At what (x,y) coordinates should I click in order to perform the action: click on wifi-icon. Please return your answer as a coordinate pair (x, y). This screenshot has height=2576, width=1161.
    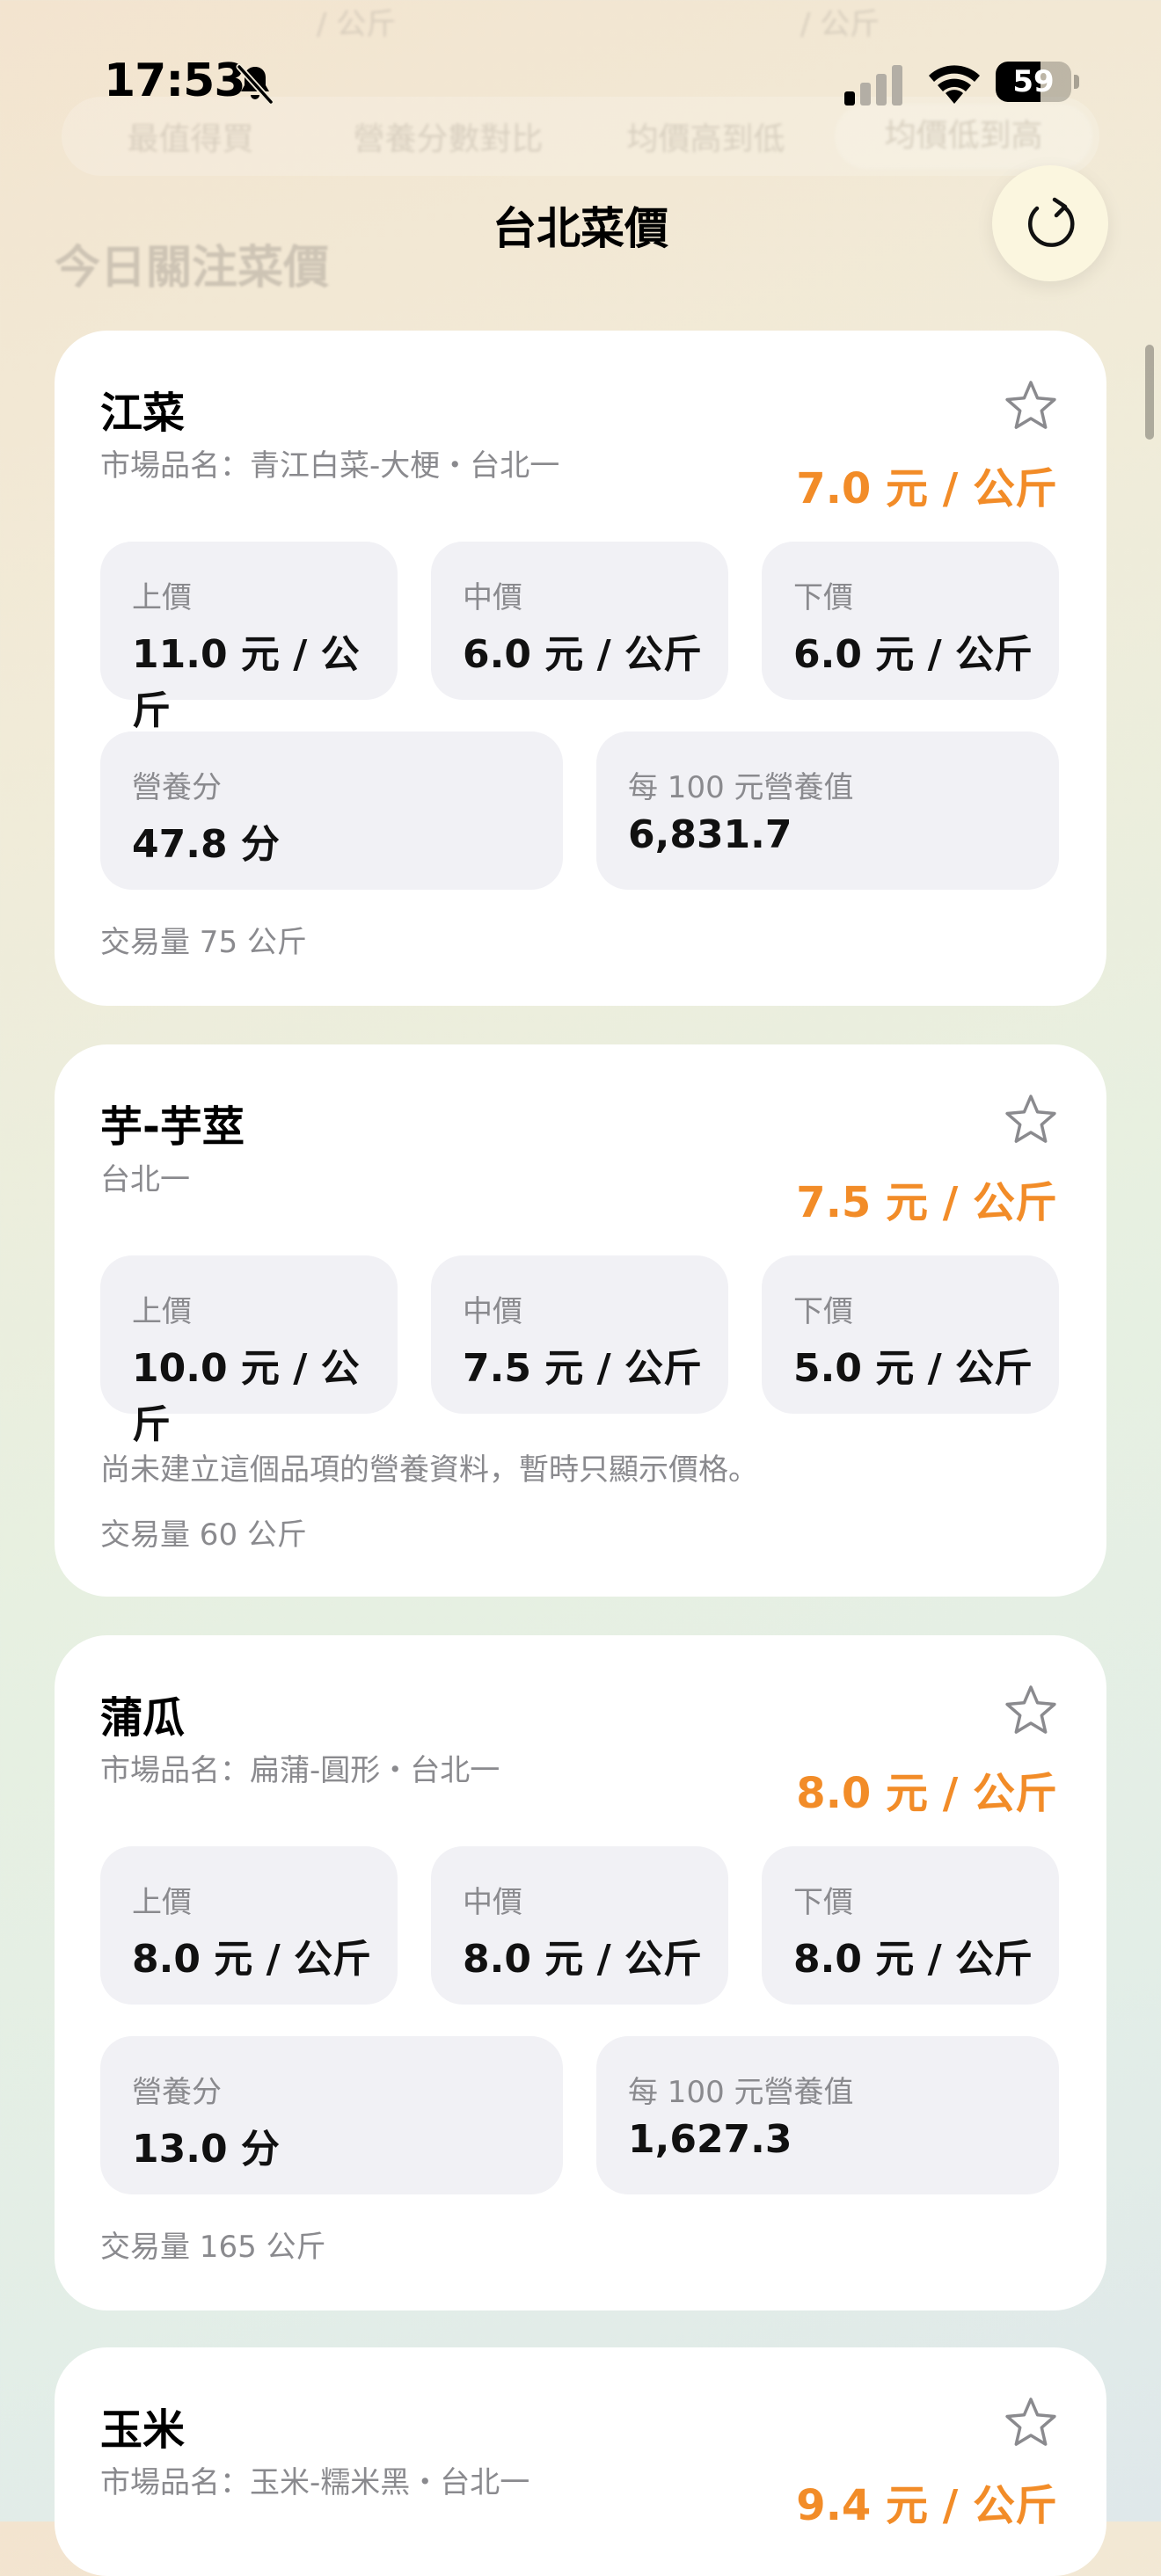
    Looking at the image, I should click on (954, 84).